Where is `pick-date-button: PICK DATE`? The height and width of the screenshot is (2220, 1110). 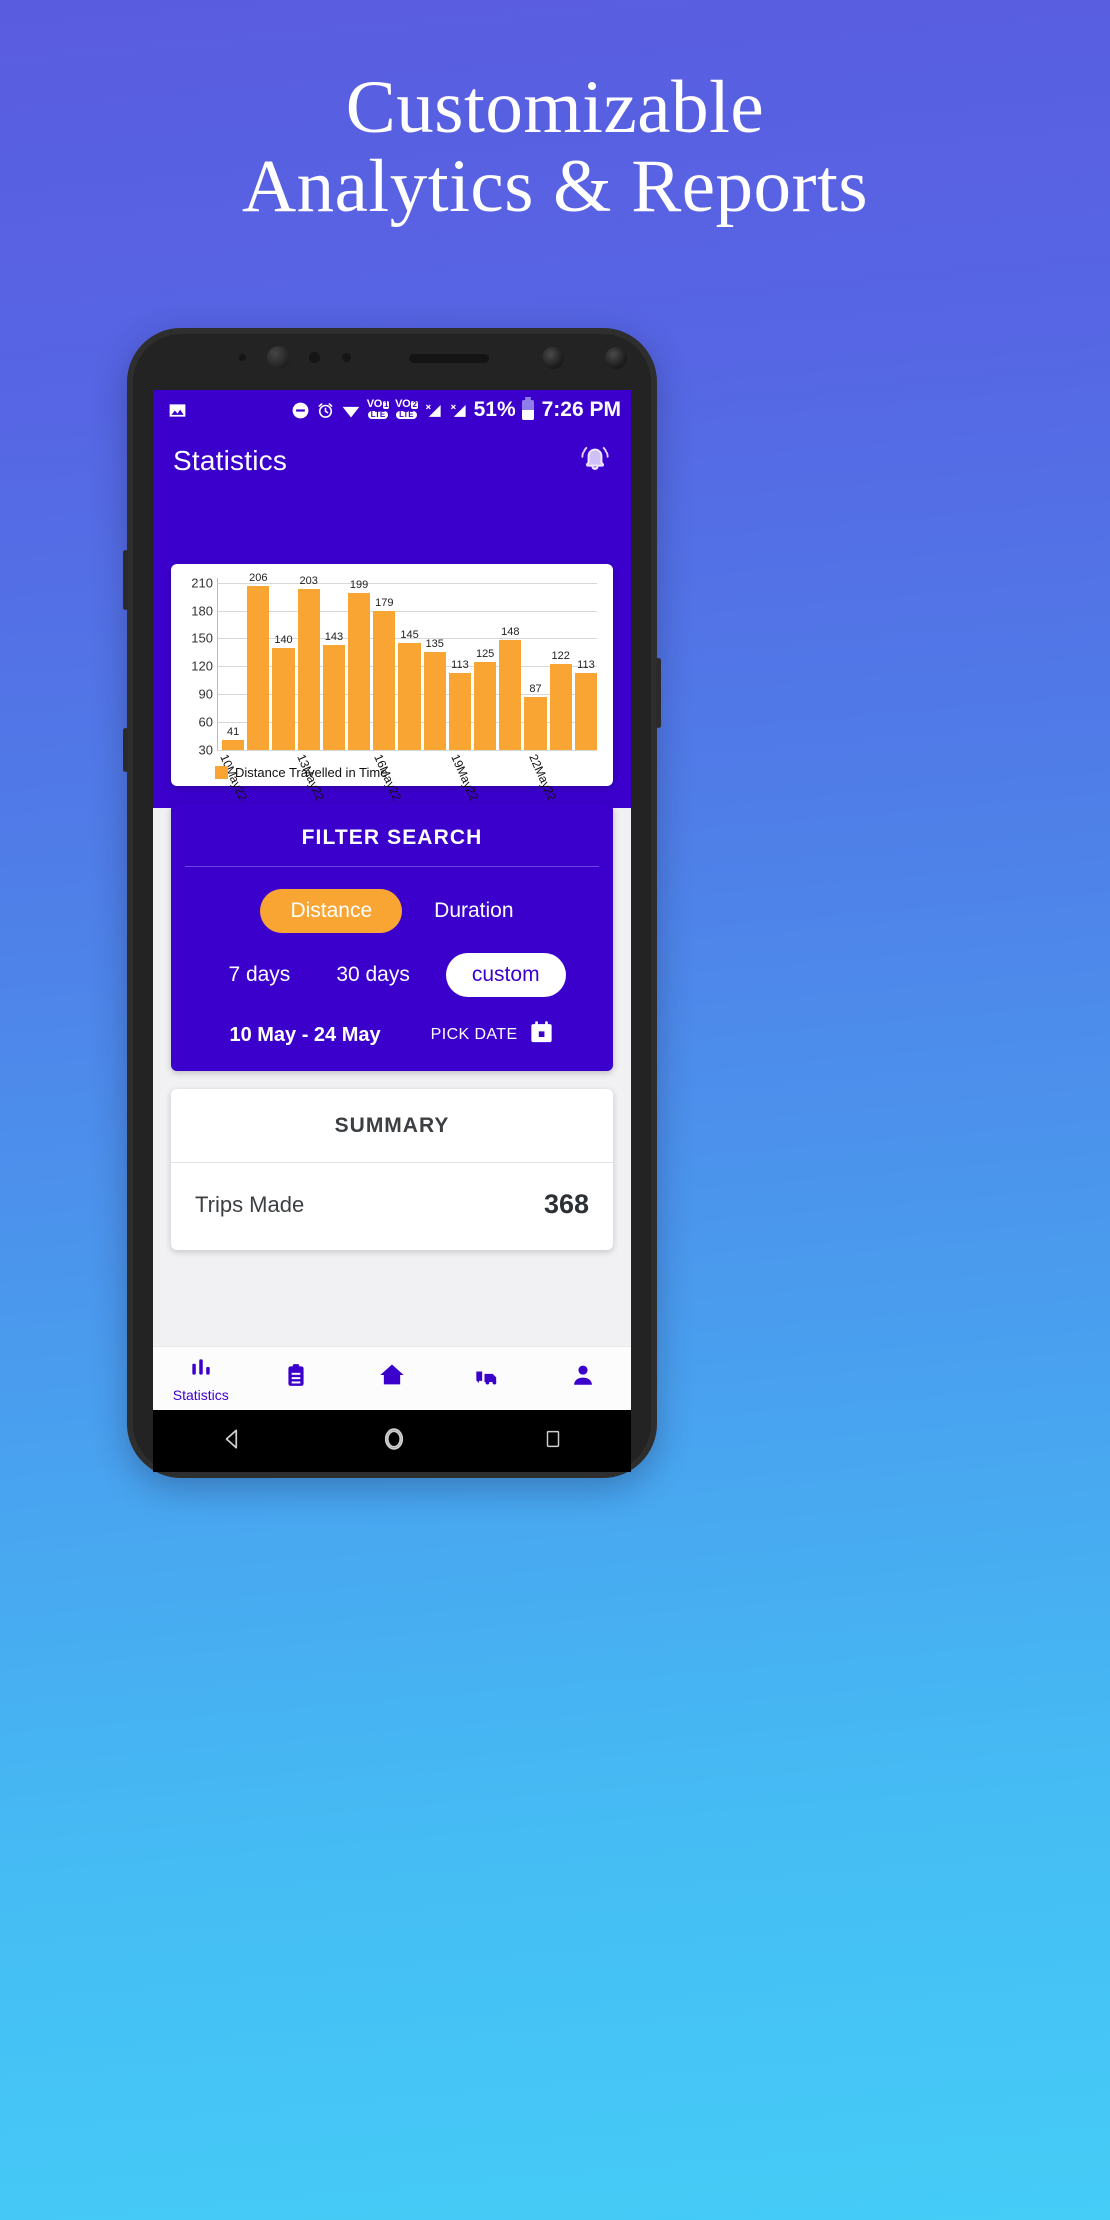 pick-date-button: PICK DATE is located at coordinates (493, 1035).